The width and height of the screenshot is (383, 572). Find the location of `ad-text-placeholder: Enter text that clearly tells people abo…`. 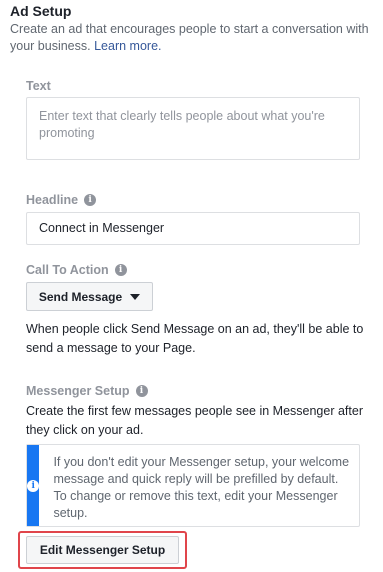

ad-text-placeholder: Enter text that clearly tells people abo… is located at coordinates (182, 124).